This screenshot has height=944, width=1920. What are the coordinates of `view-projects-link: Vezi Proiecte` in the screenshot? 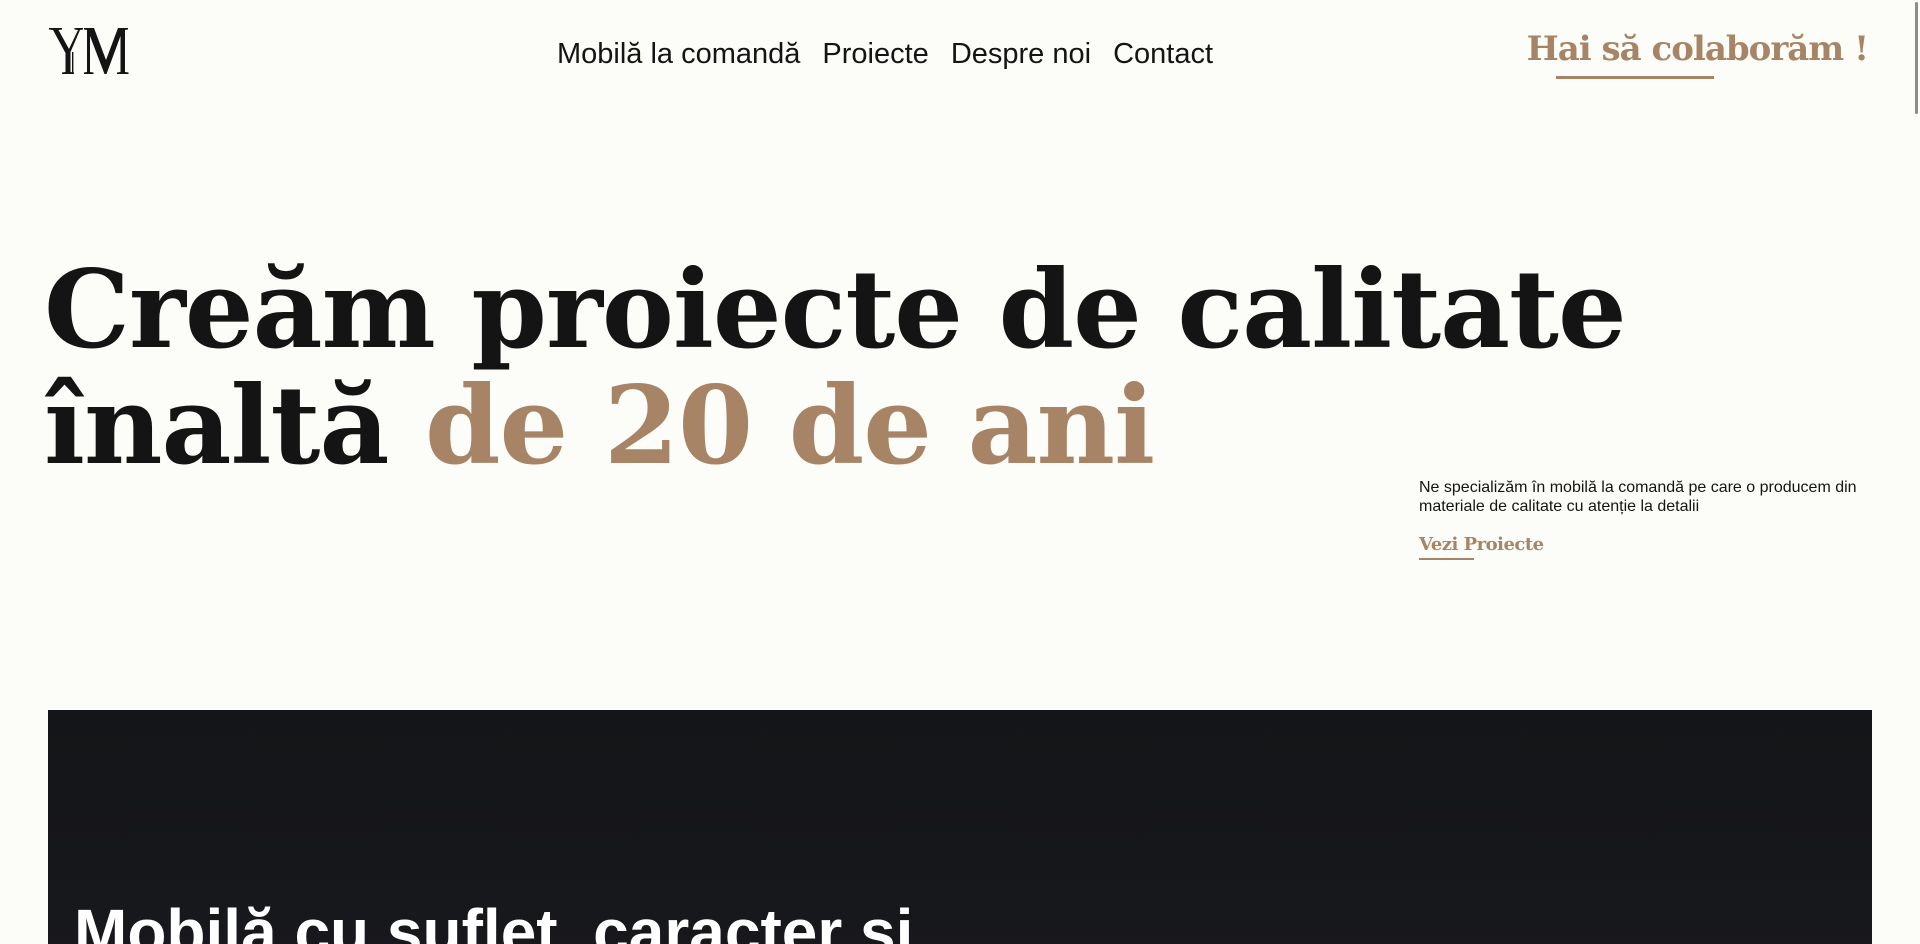 It's located at (1481, 545).